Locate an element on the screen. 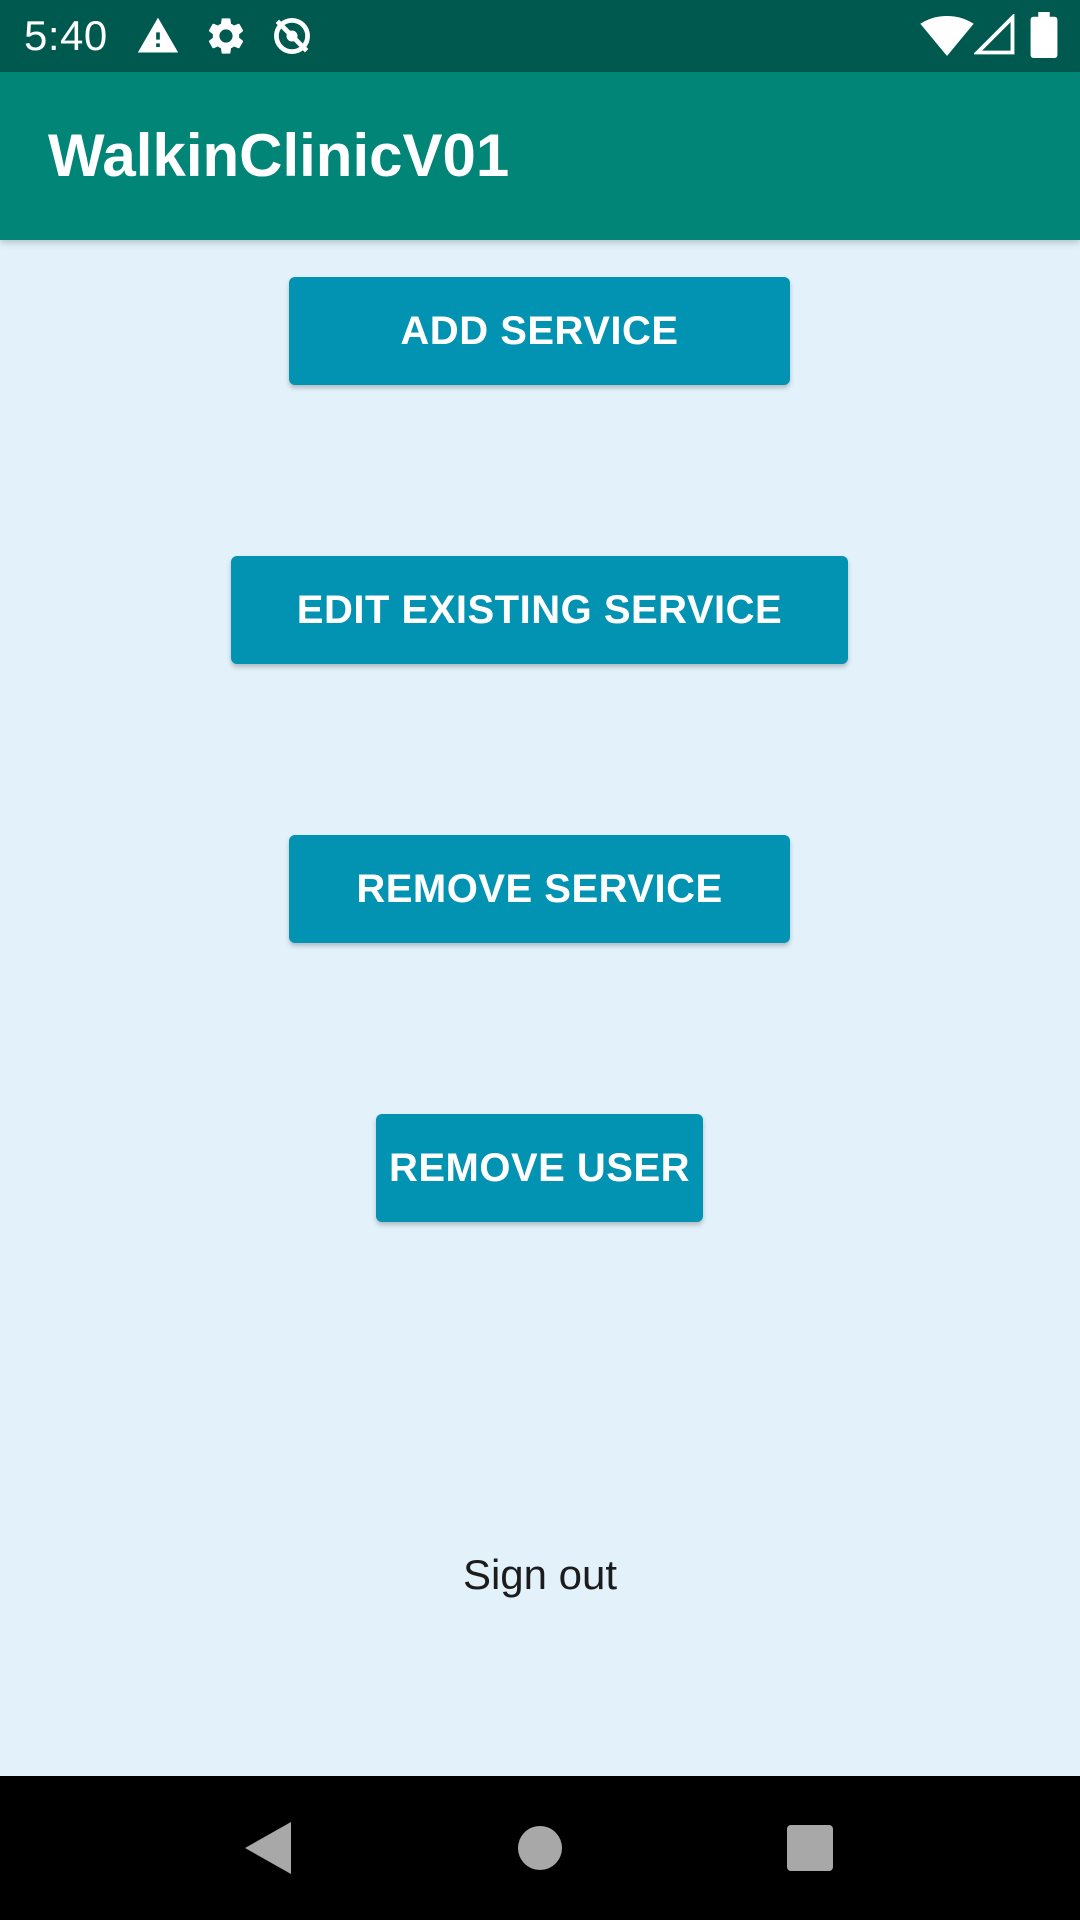  recents-icon is located at coordinates (810, 1848).